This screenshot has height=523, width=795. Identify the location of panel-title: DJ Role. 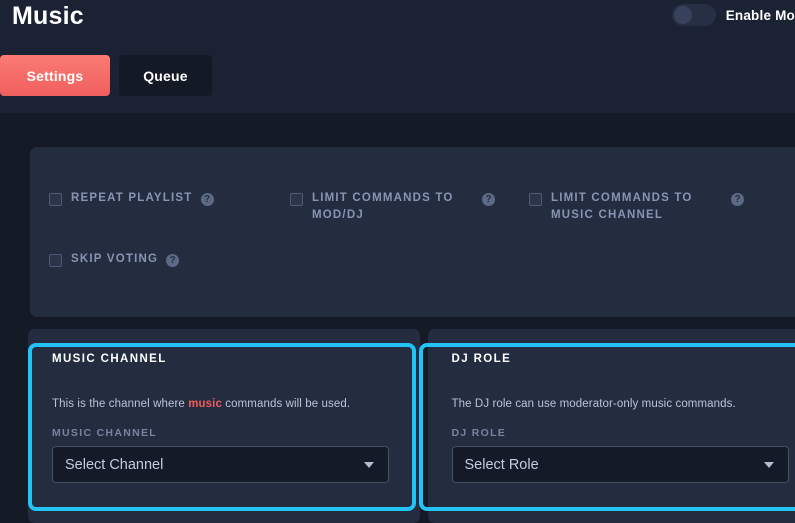
(481, 359).